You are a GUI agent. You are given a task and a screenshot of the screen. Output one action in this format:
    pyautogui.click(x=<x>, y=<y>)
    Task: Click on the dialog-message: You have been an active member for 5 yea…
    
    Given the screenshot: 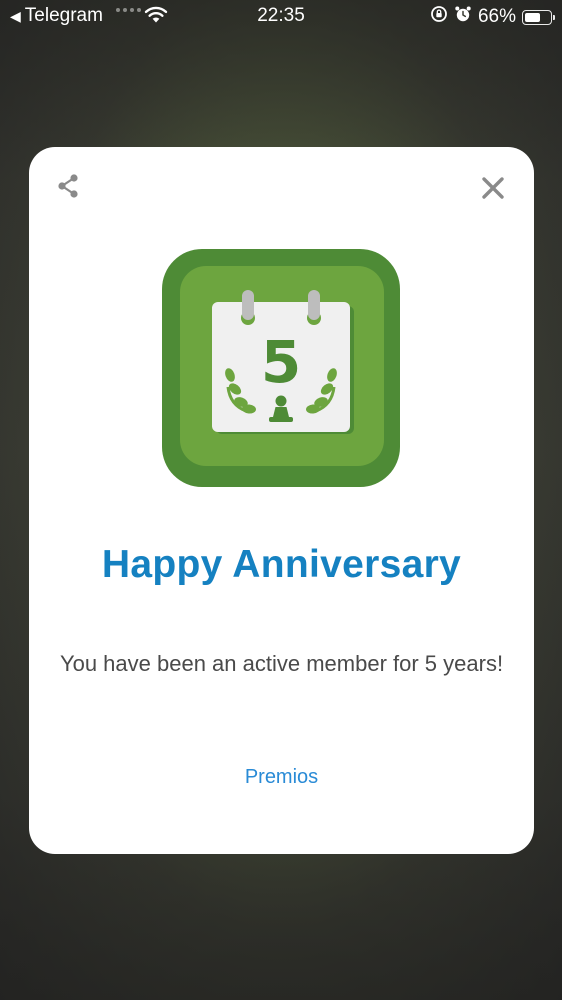 What is the action you would take?
    pyautogui.click(x=281, y=663)
    